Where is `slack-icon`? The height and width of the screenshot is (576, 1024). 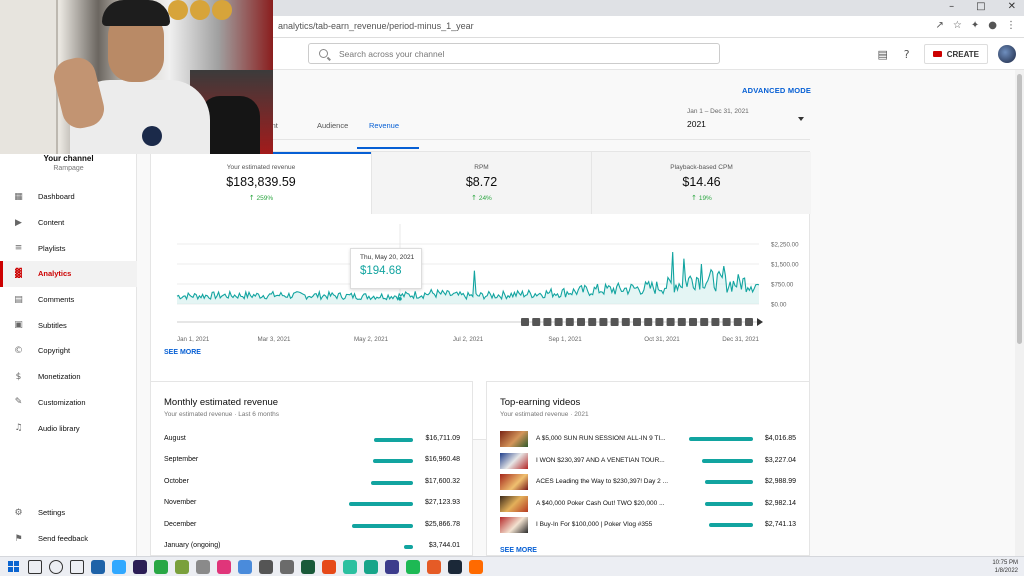 slack-icon is located at coordinates (287, 567).